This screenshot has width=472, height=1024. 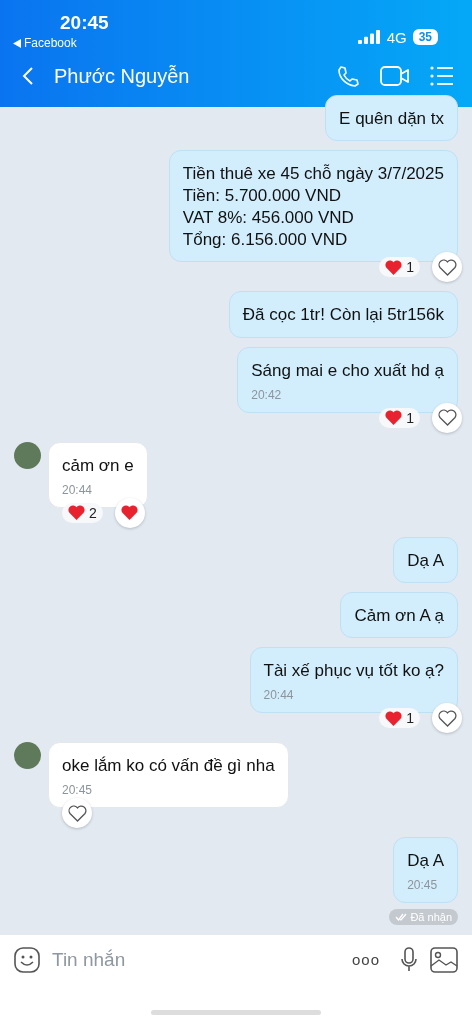 I want to click on sticker-icon, so click(x=27, y=960).